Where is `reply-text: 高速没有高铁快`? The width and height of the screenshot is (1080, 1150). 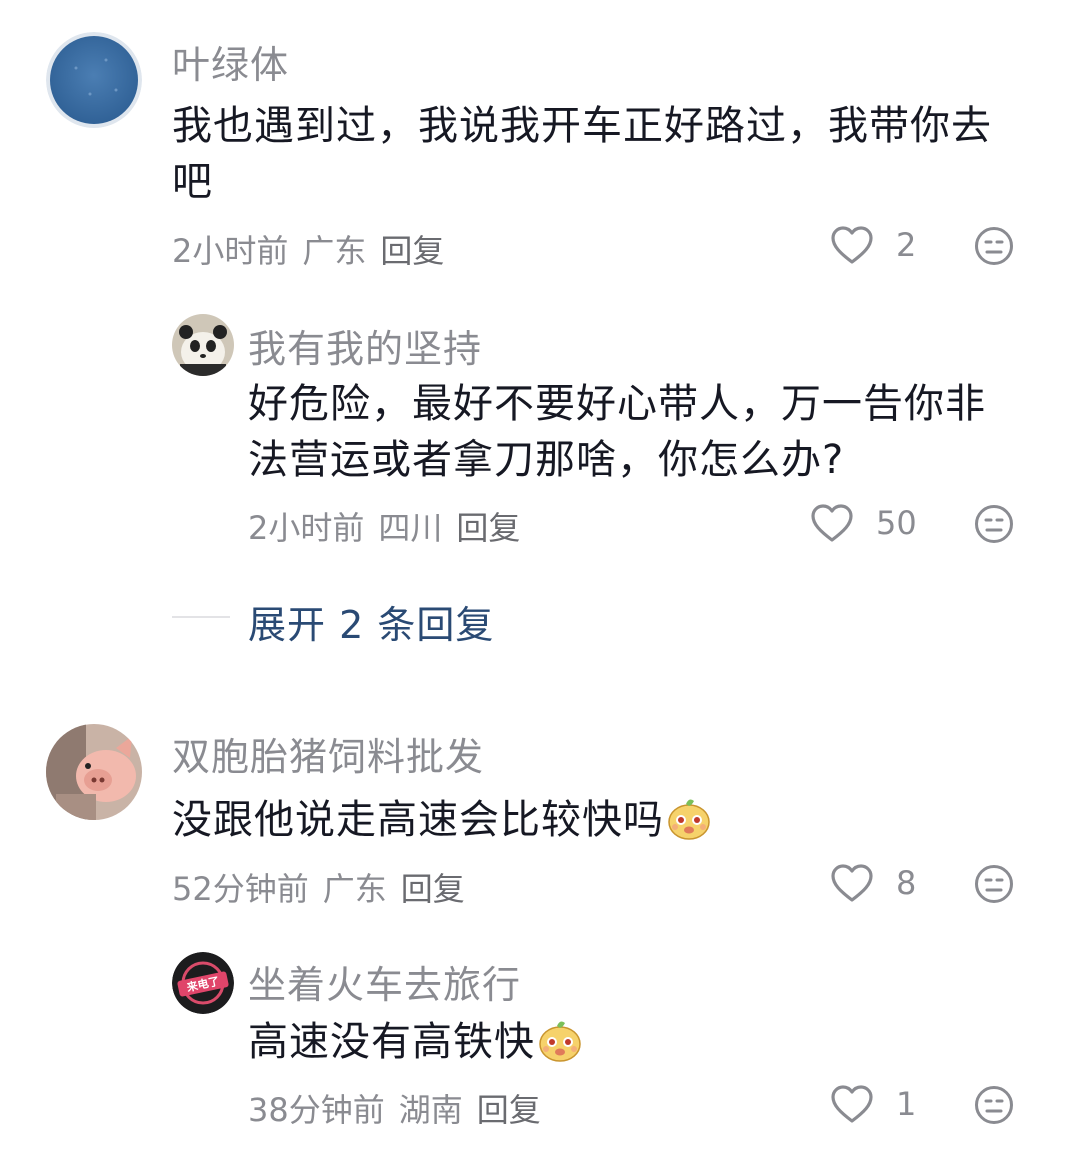
reply-text: 高速没有高铁快 is located at coordinates (633, 1042).